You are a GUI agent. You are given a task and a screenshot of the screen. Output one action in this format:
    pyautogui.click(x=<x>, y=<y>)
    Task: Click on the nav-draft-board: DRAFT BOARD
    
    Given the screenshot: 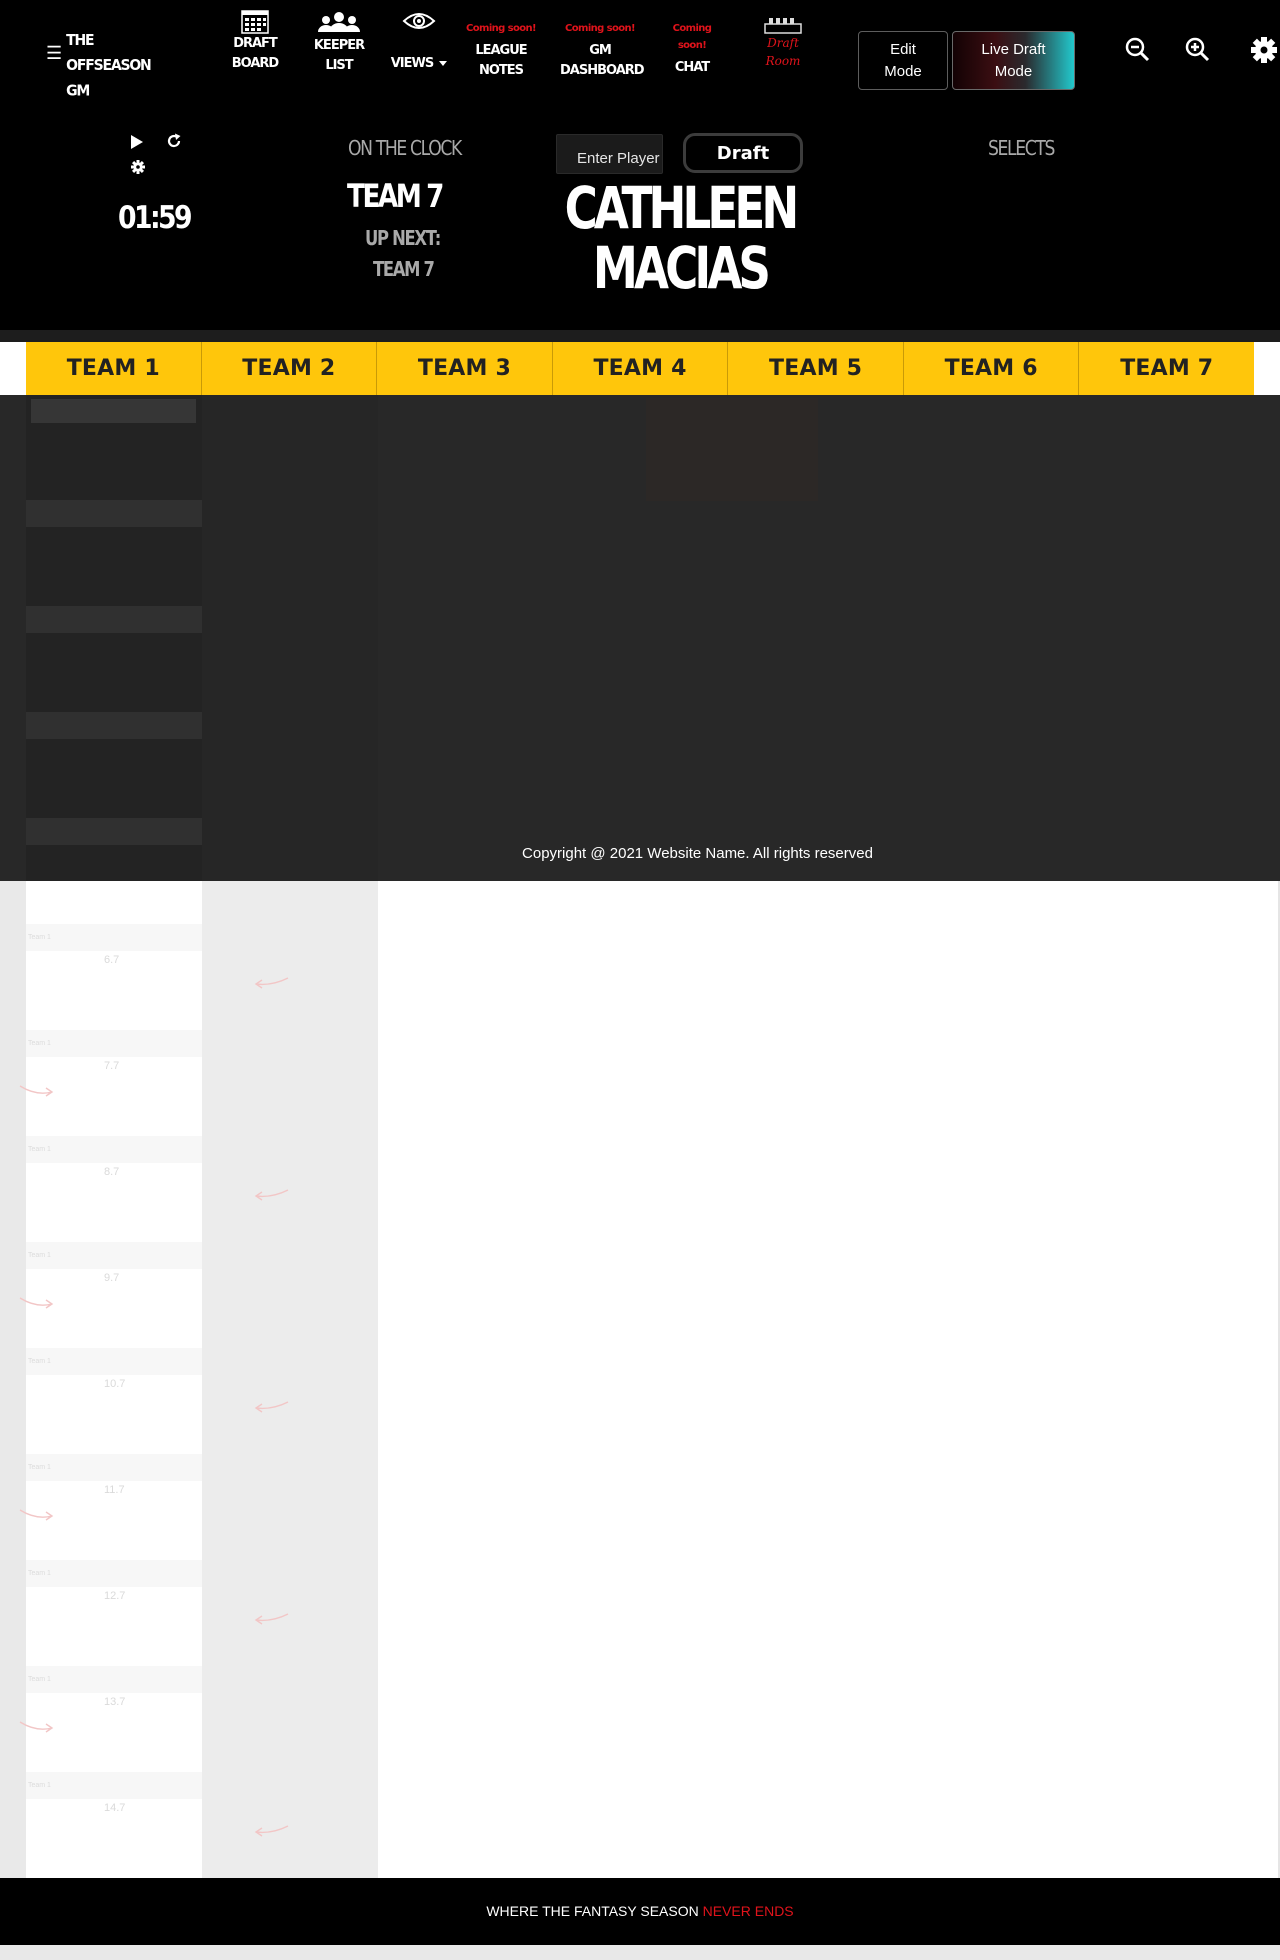 What is the action you would take?
    pyautogui.click(x=255, y=42)
    